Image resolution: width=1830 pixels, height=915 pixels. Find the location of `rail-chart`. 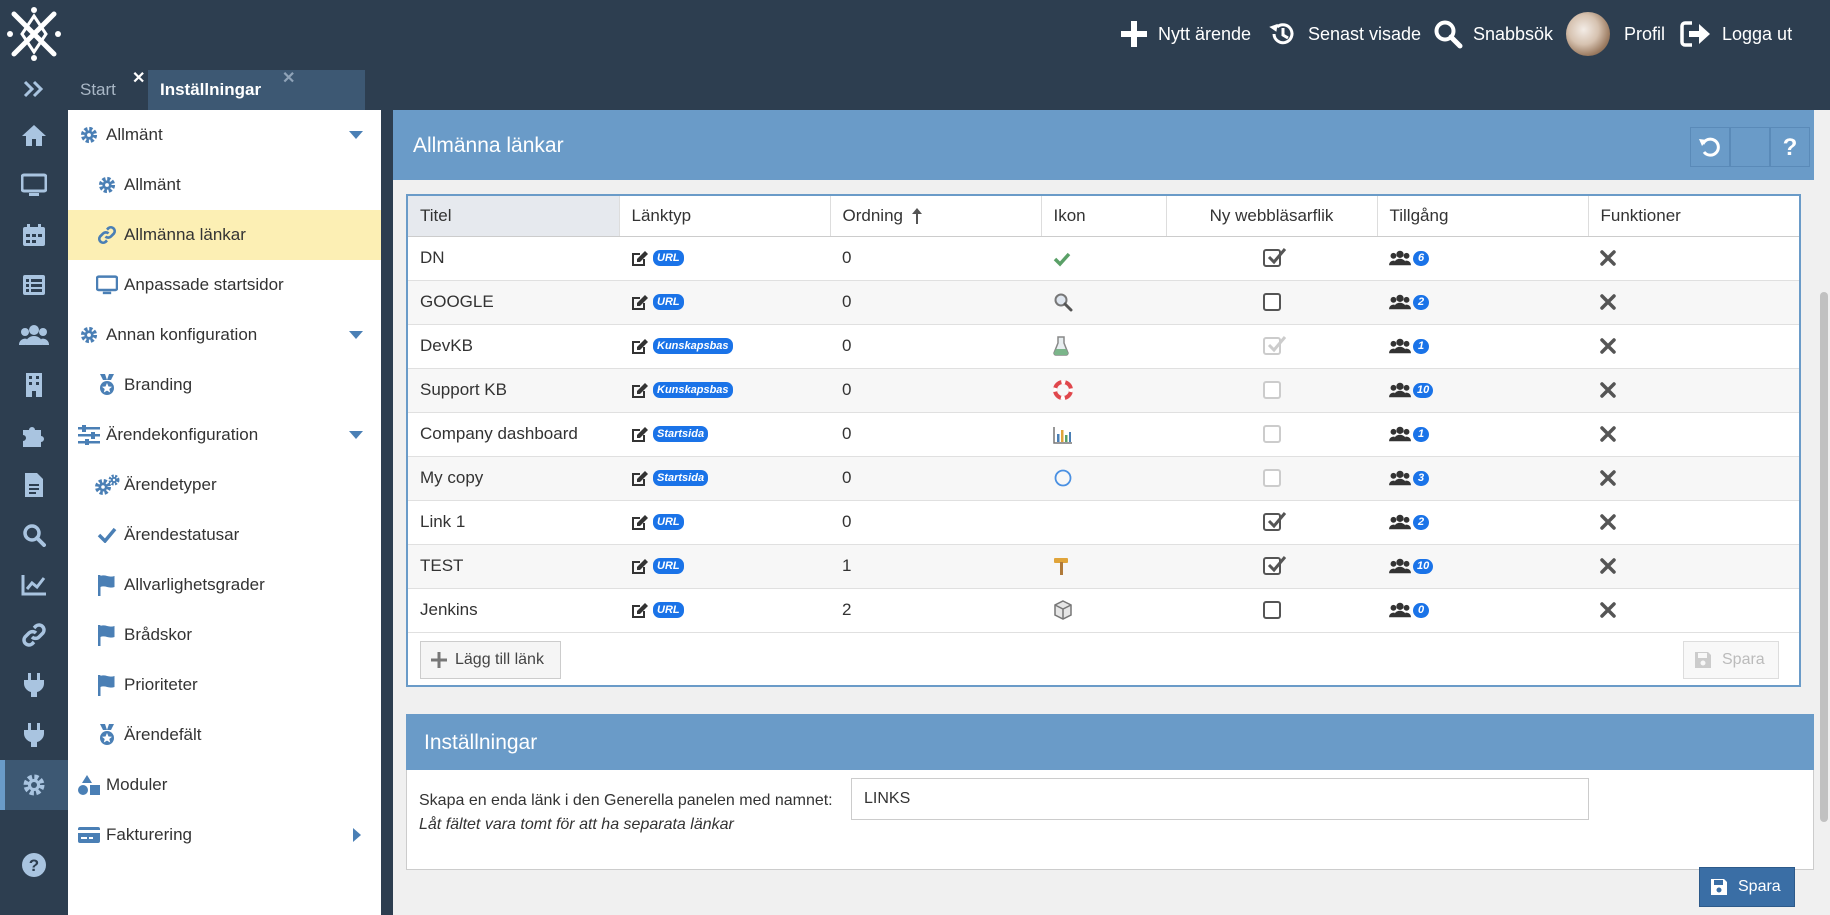

rail-chart is located at coordinates (34, 585).